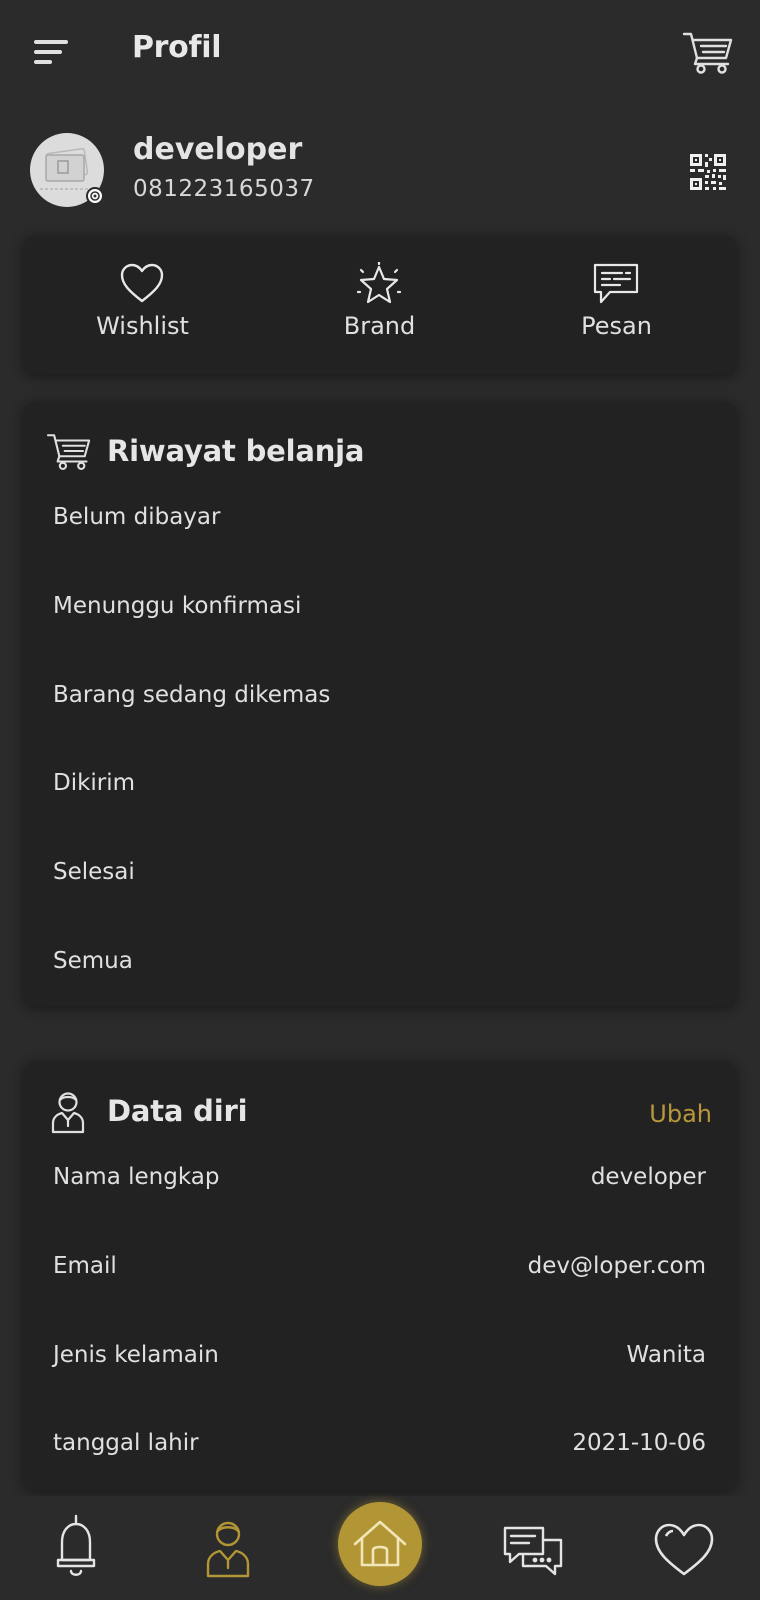 Image resolution: width=760 pixels, height=1600 pixels. I want to click on qr-code-icon, so click(708, 172).